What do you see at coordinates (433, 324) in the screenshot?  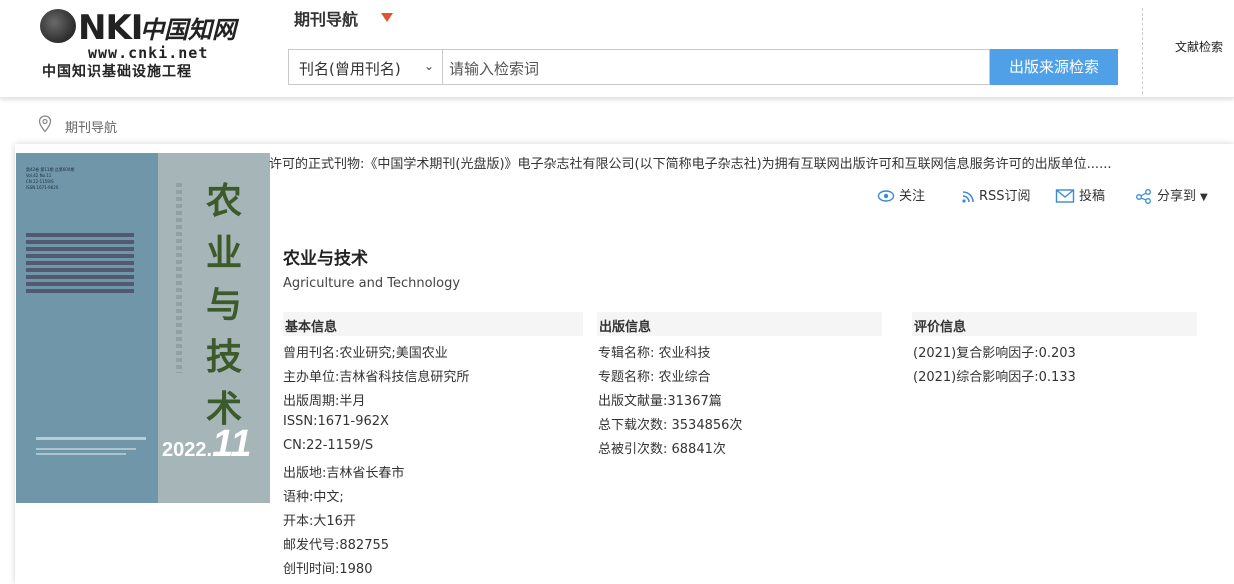 I see `basic-info-heading: 基本信息` at bounding box center [433, 324].